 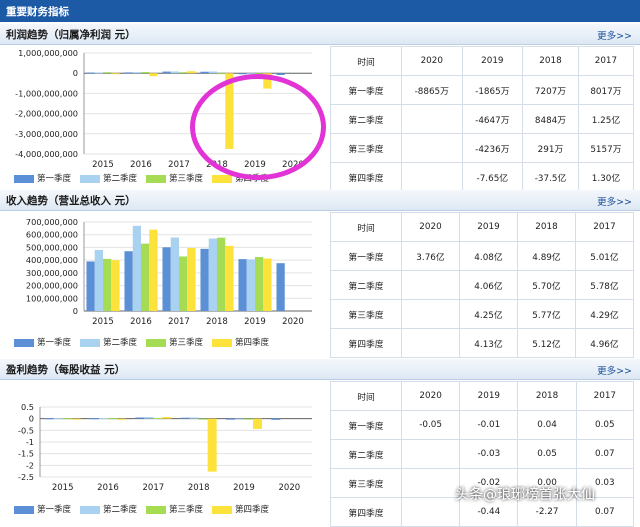 What do you see at coordinates (230, 419) in the screenshot?
I see `bar-2019-q1` at bounding box center [230, 419].